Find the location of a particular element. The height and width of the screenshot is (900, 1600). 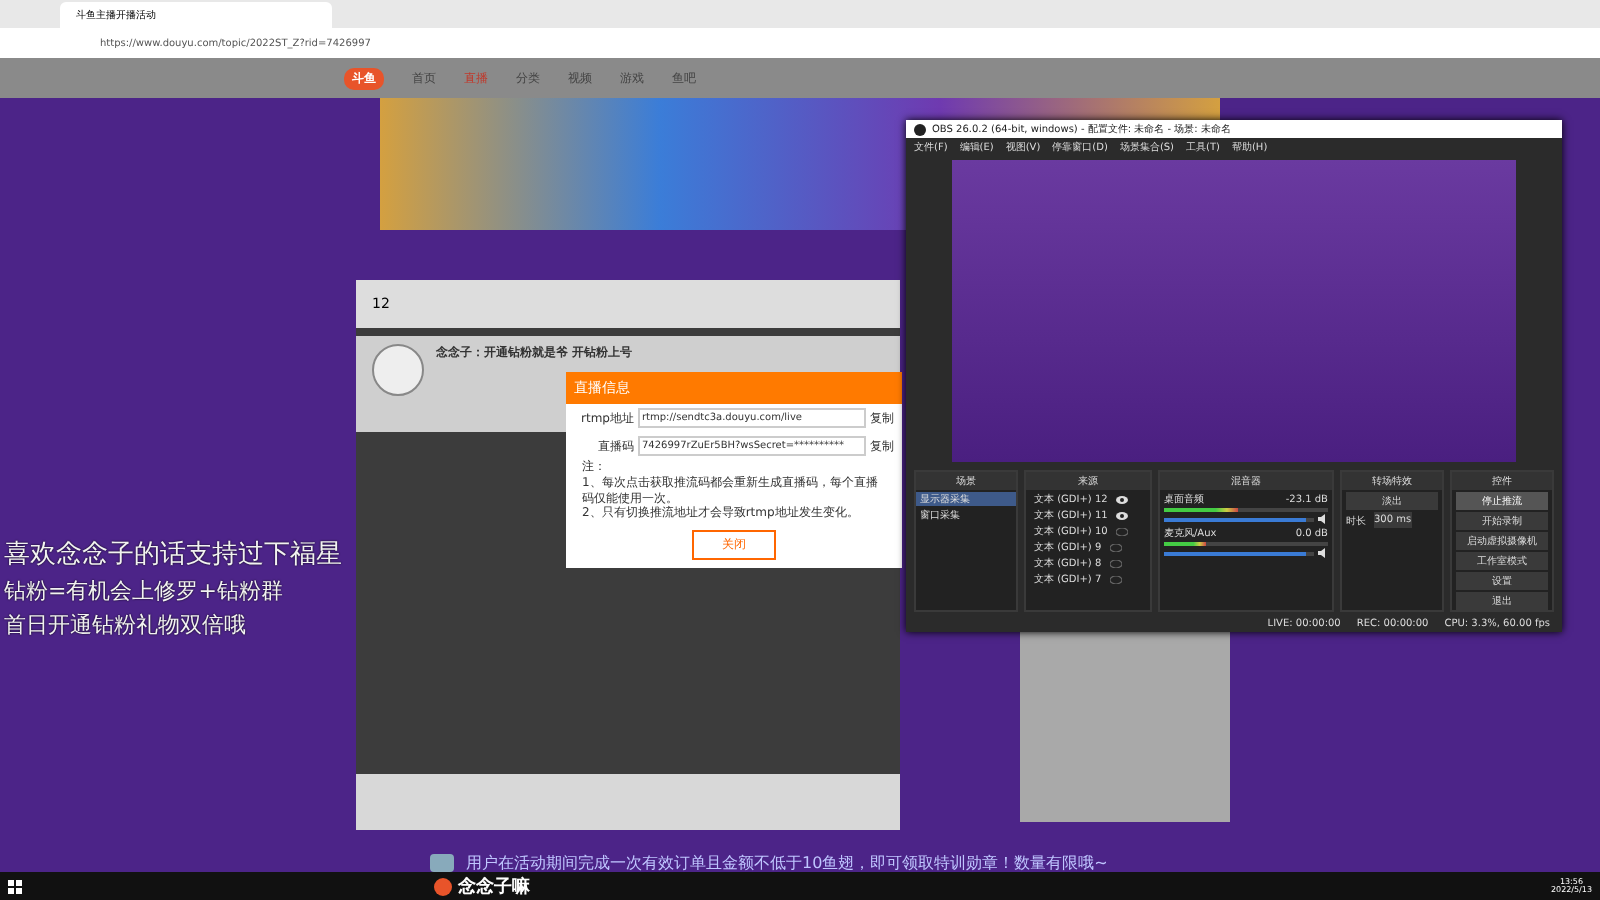

overlay-caption: 喜欢念念子的话支持过下福星 is located at coordinates (173, 555).